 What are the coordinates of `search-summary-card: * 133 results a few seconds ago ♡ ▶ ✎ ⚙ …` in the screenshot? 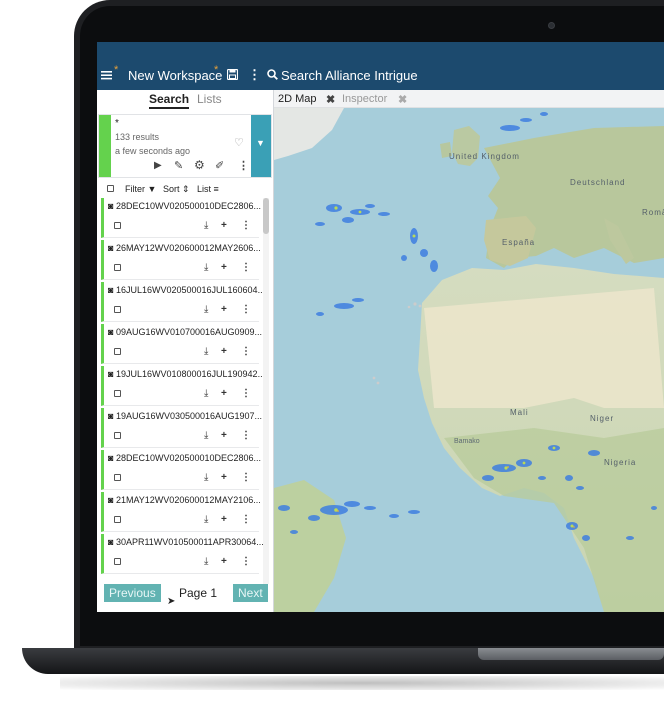 It's located at (185, 146).